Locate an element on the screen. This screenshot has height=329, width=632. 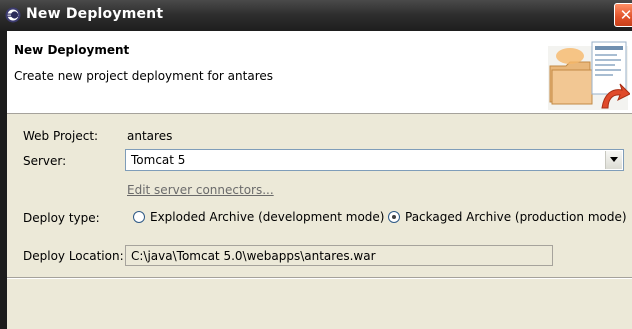
deploy-location-field: C:\java\Tomcat 5.0\webapps\antares.war is located at coordinates (339, 255).